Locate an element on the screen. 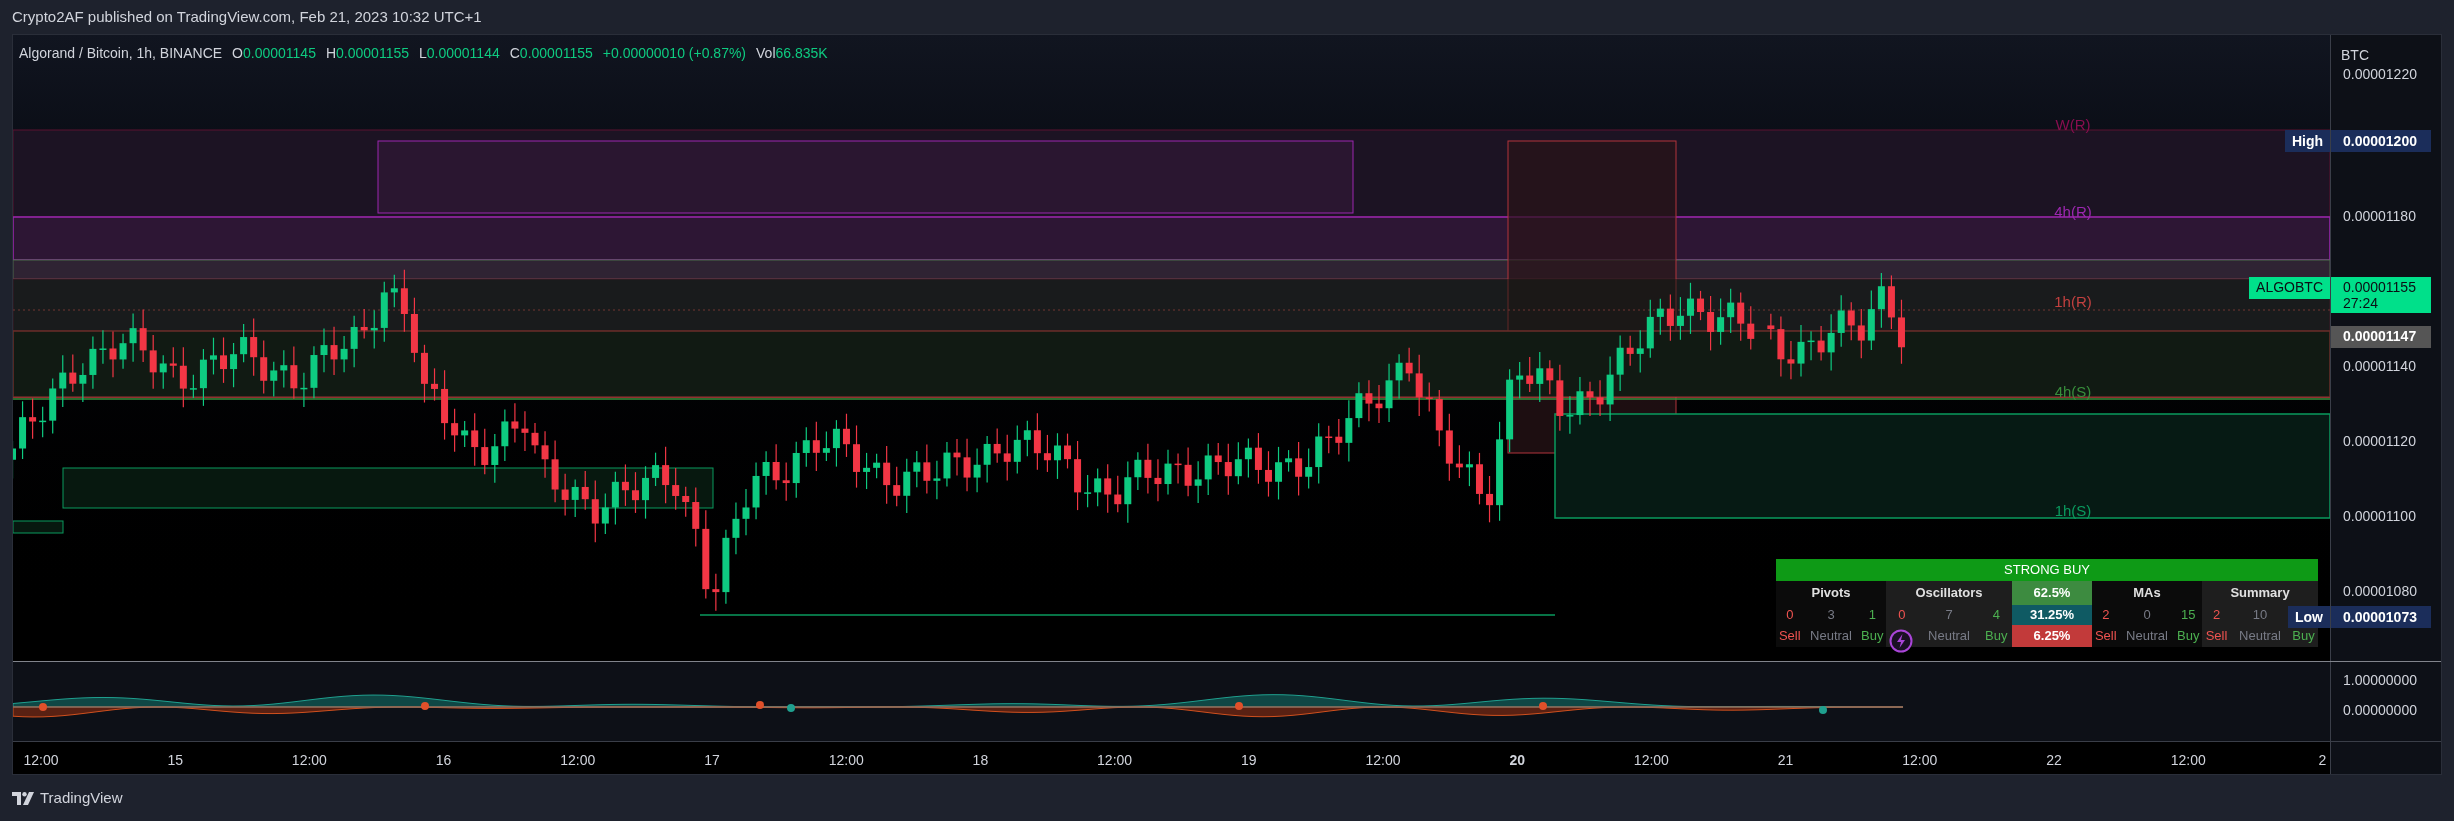 The image size is (2454, 821). signal-count: 1 is located at coordinates (1872, 615).